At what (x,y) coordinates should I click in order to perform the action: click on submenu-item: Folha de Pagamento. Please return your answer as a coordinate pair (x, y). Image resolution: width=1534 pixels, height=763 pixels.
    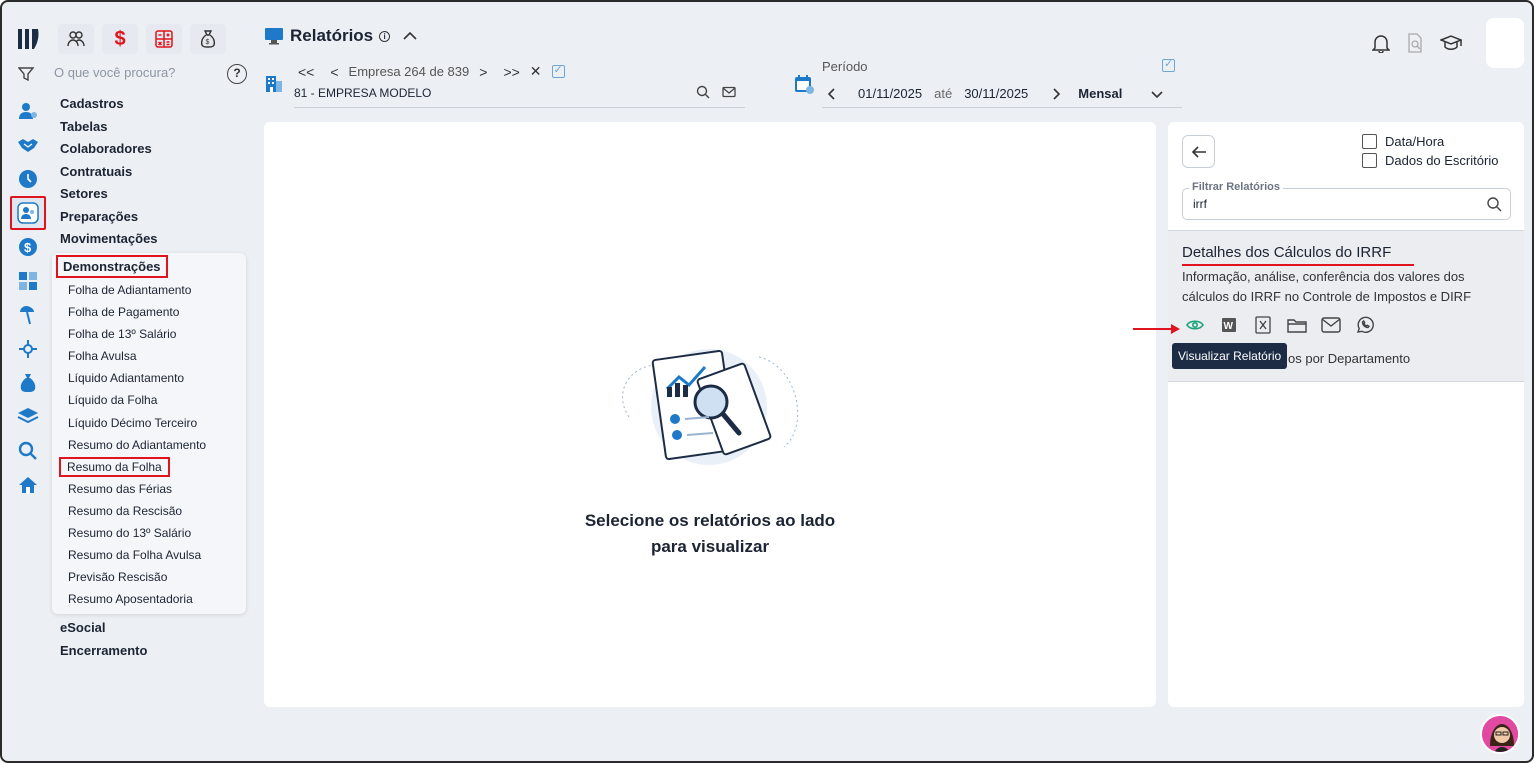
    Looking at the image, I should click on (137, 314).